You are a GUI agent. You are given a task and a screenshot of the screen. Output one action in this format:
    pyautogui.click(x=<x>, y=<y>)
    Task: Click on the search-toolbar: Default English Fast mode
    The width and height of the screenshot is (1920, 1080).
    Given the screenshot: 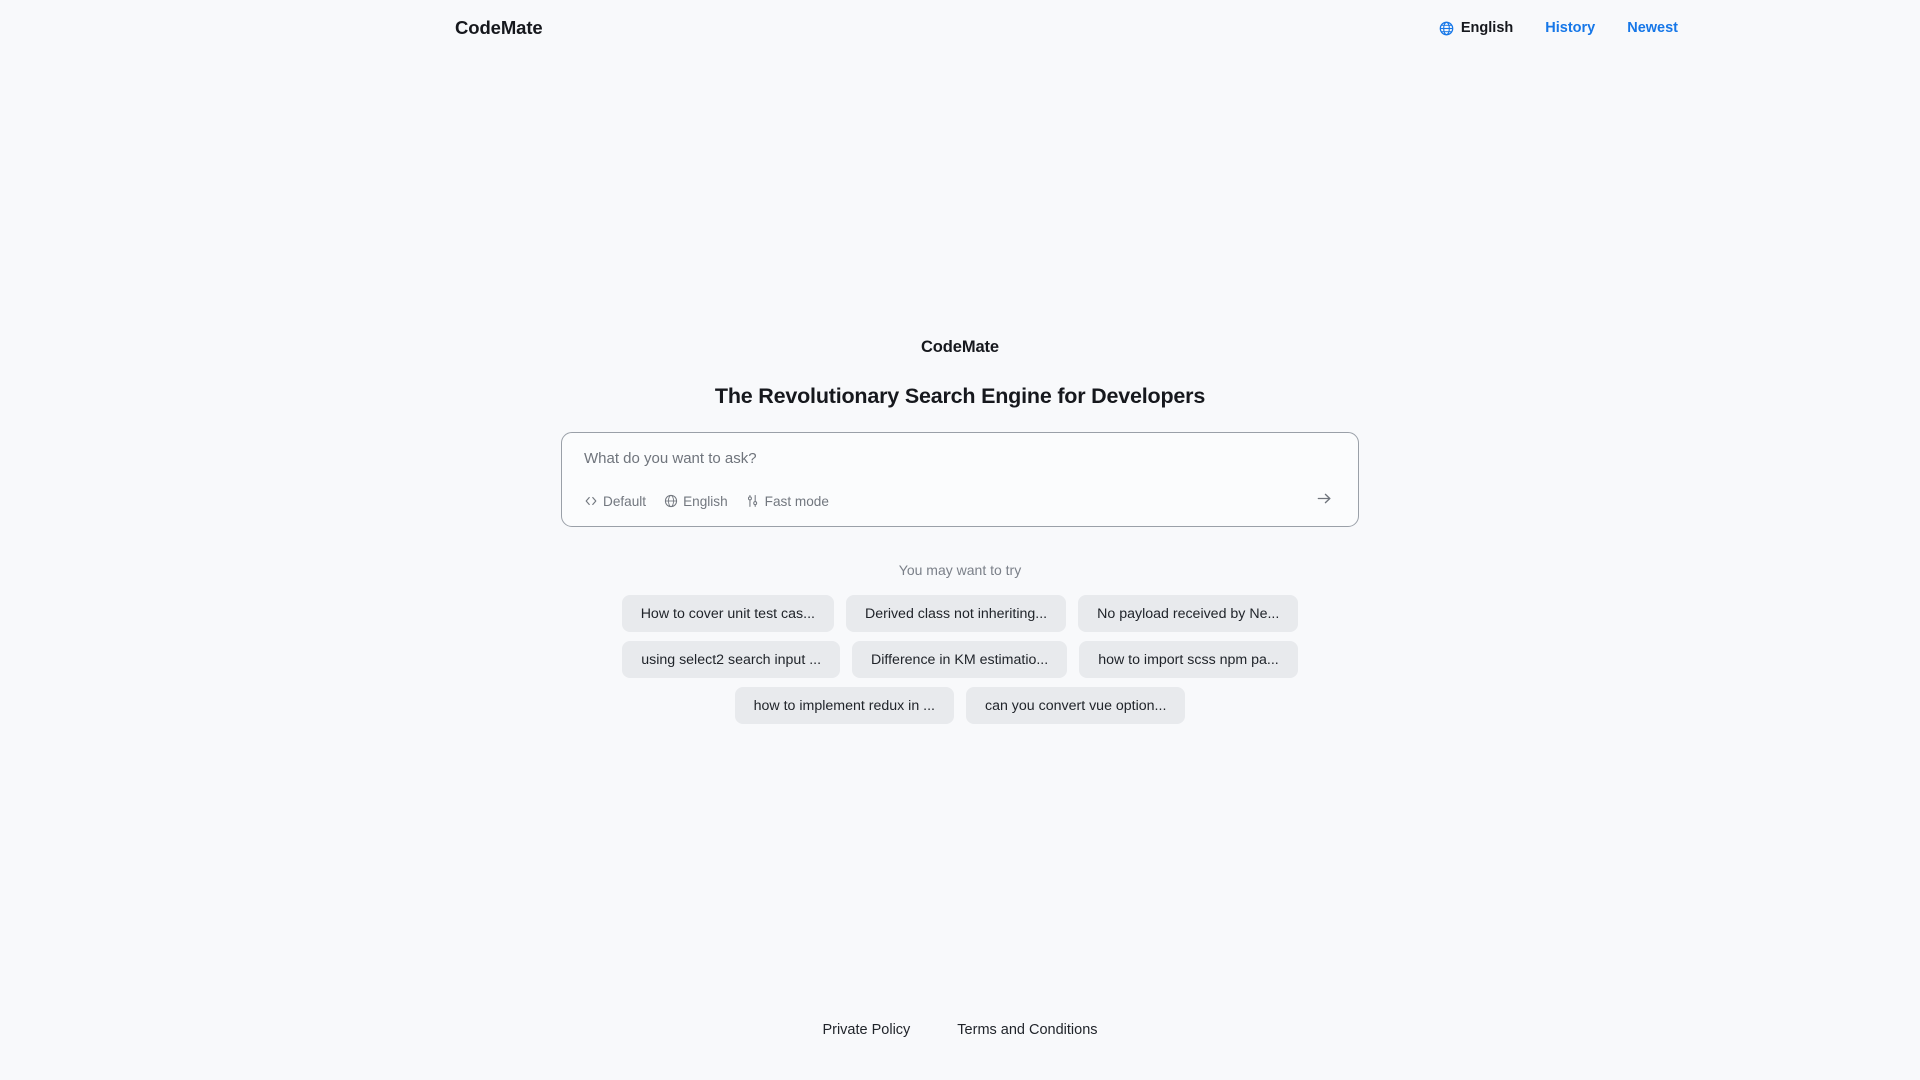 What is the action you would take?
    pyautogui.click(x=960, y=501)
    